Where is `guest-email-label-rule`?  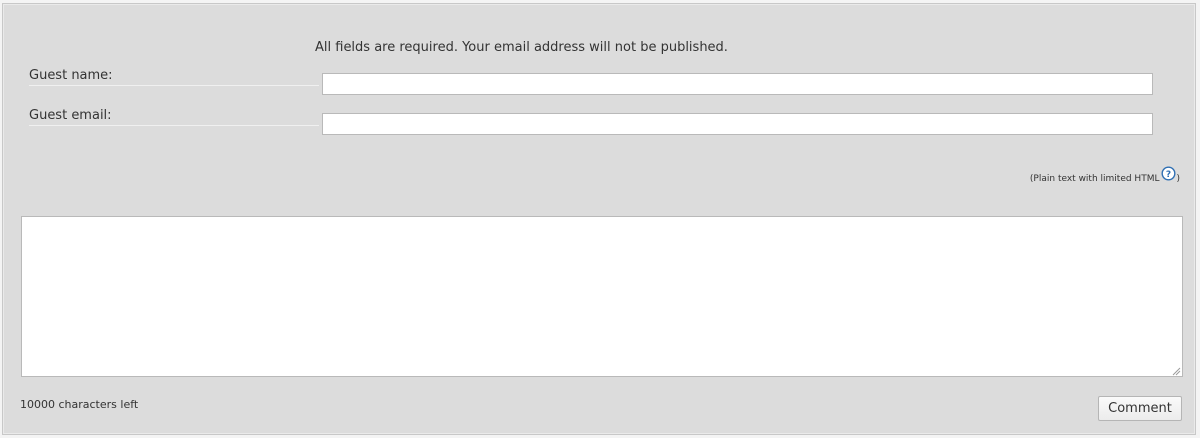
guest-email-label-rule is located at coordinates (174, 125).